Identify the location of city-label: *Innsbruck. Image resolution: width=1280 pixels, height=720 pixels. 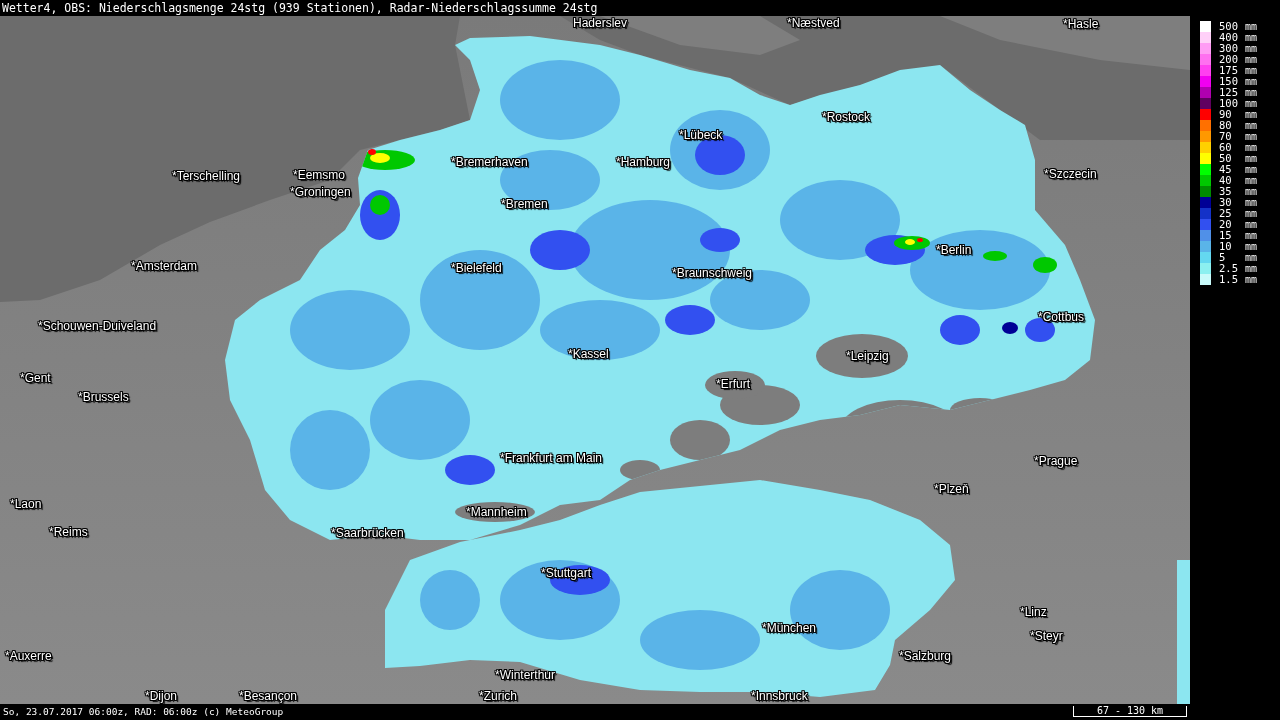
(779, 696).